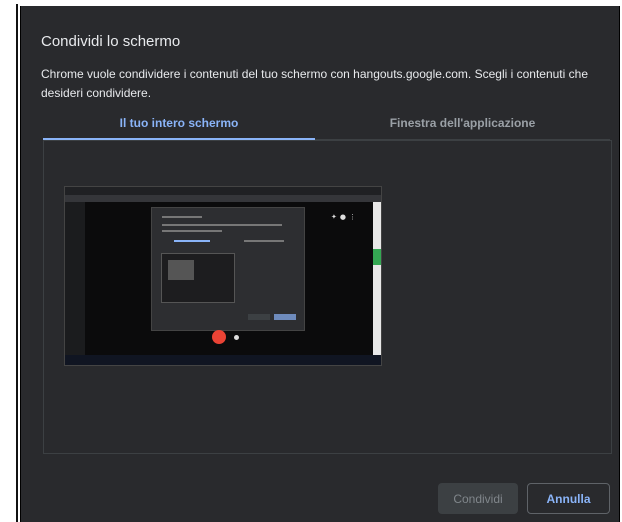  Describe the element at coordinates (236, 337) in the screenshot. I see `thumb-control-dot` at that location.